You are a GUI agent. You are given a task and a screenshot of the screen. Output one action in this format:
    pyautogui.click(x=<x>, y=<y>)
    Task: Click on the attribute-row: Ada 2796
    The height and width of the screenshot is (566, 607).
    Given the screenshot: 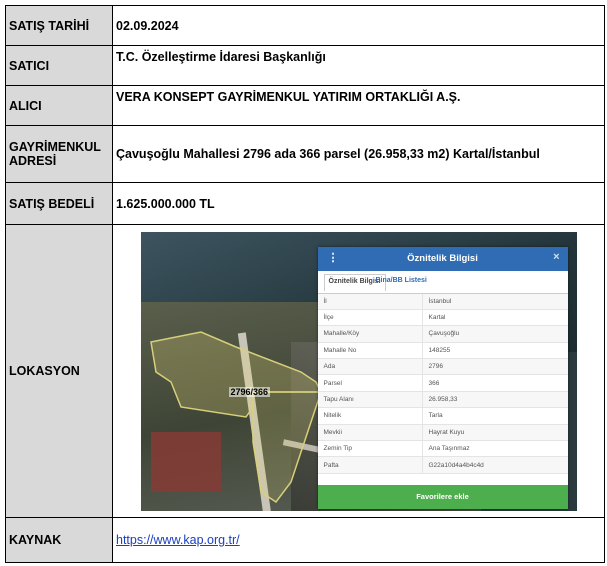 What is the action you would take?
    pyautogui.click(x=442, y=367)
    